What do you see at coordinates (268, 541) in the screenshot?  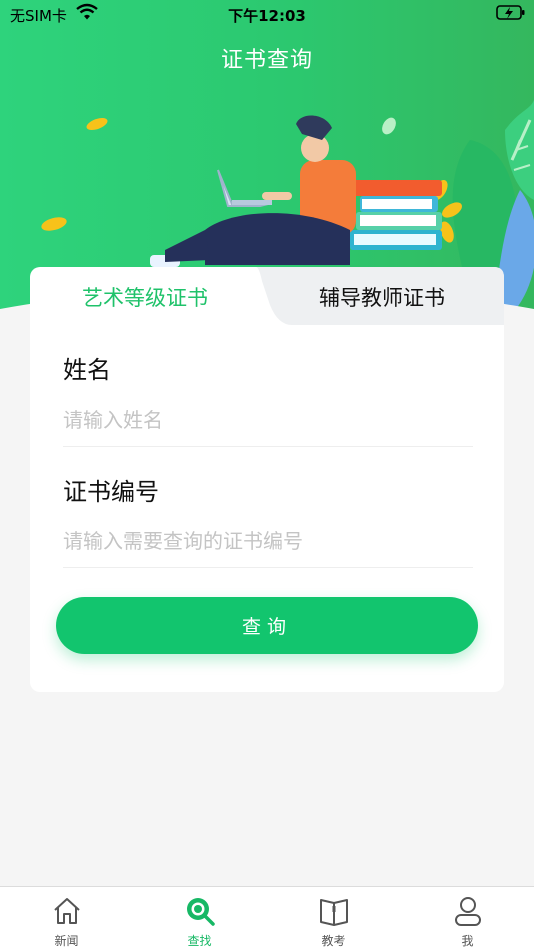 I see `certificate-number-input` at bounding box center [268, 541].